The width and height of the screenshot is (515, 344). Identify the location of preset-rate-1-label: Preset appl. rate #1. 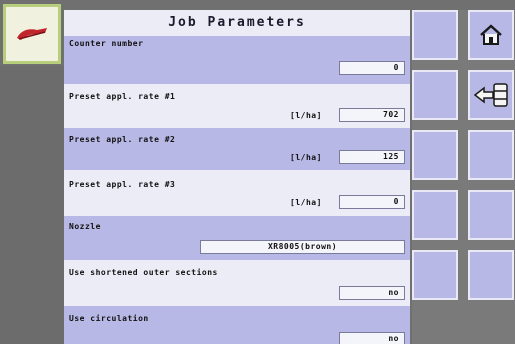
(122, 96).